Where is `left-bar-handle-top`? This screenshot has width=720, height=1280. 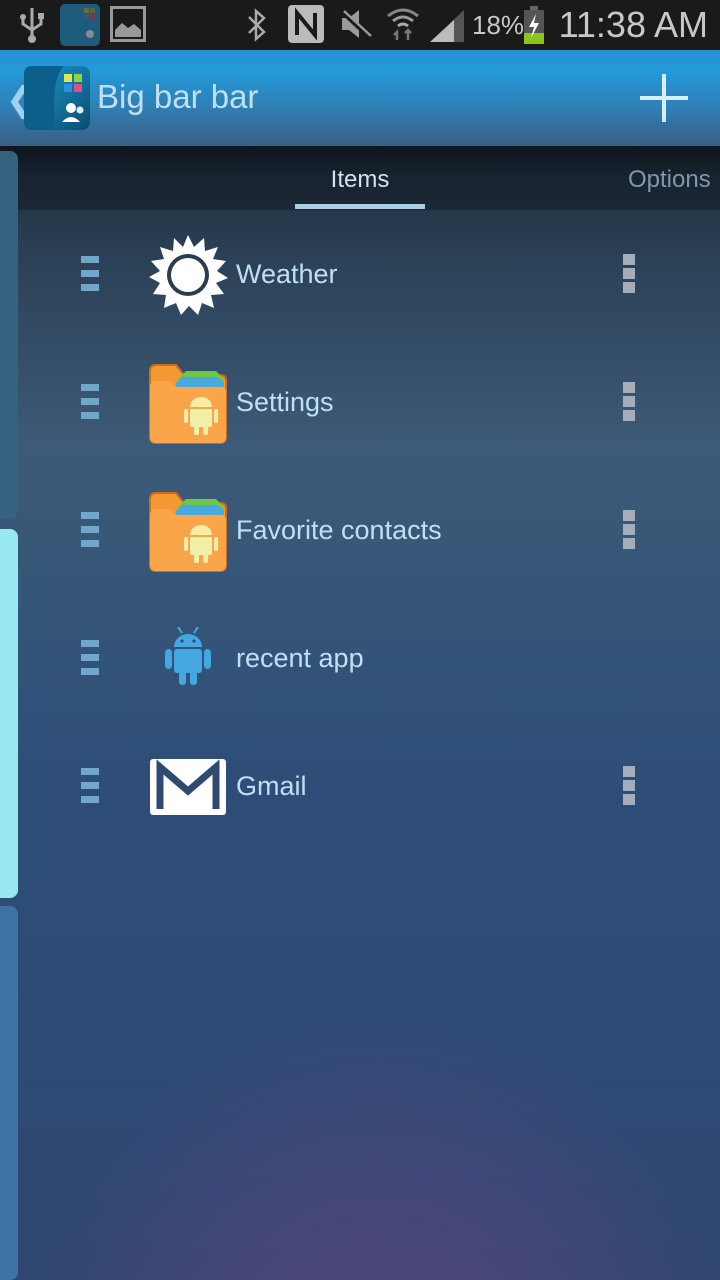
left-bar-handle-top is located at coordinates (9, 335).